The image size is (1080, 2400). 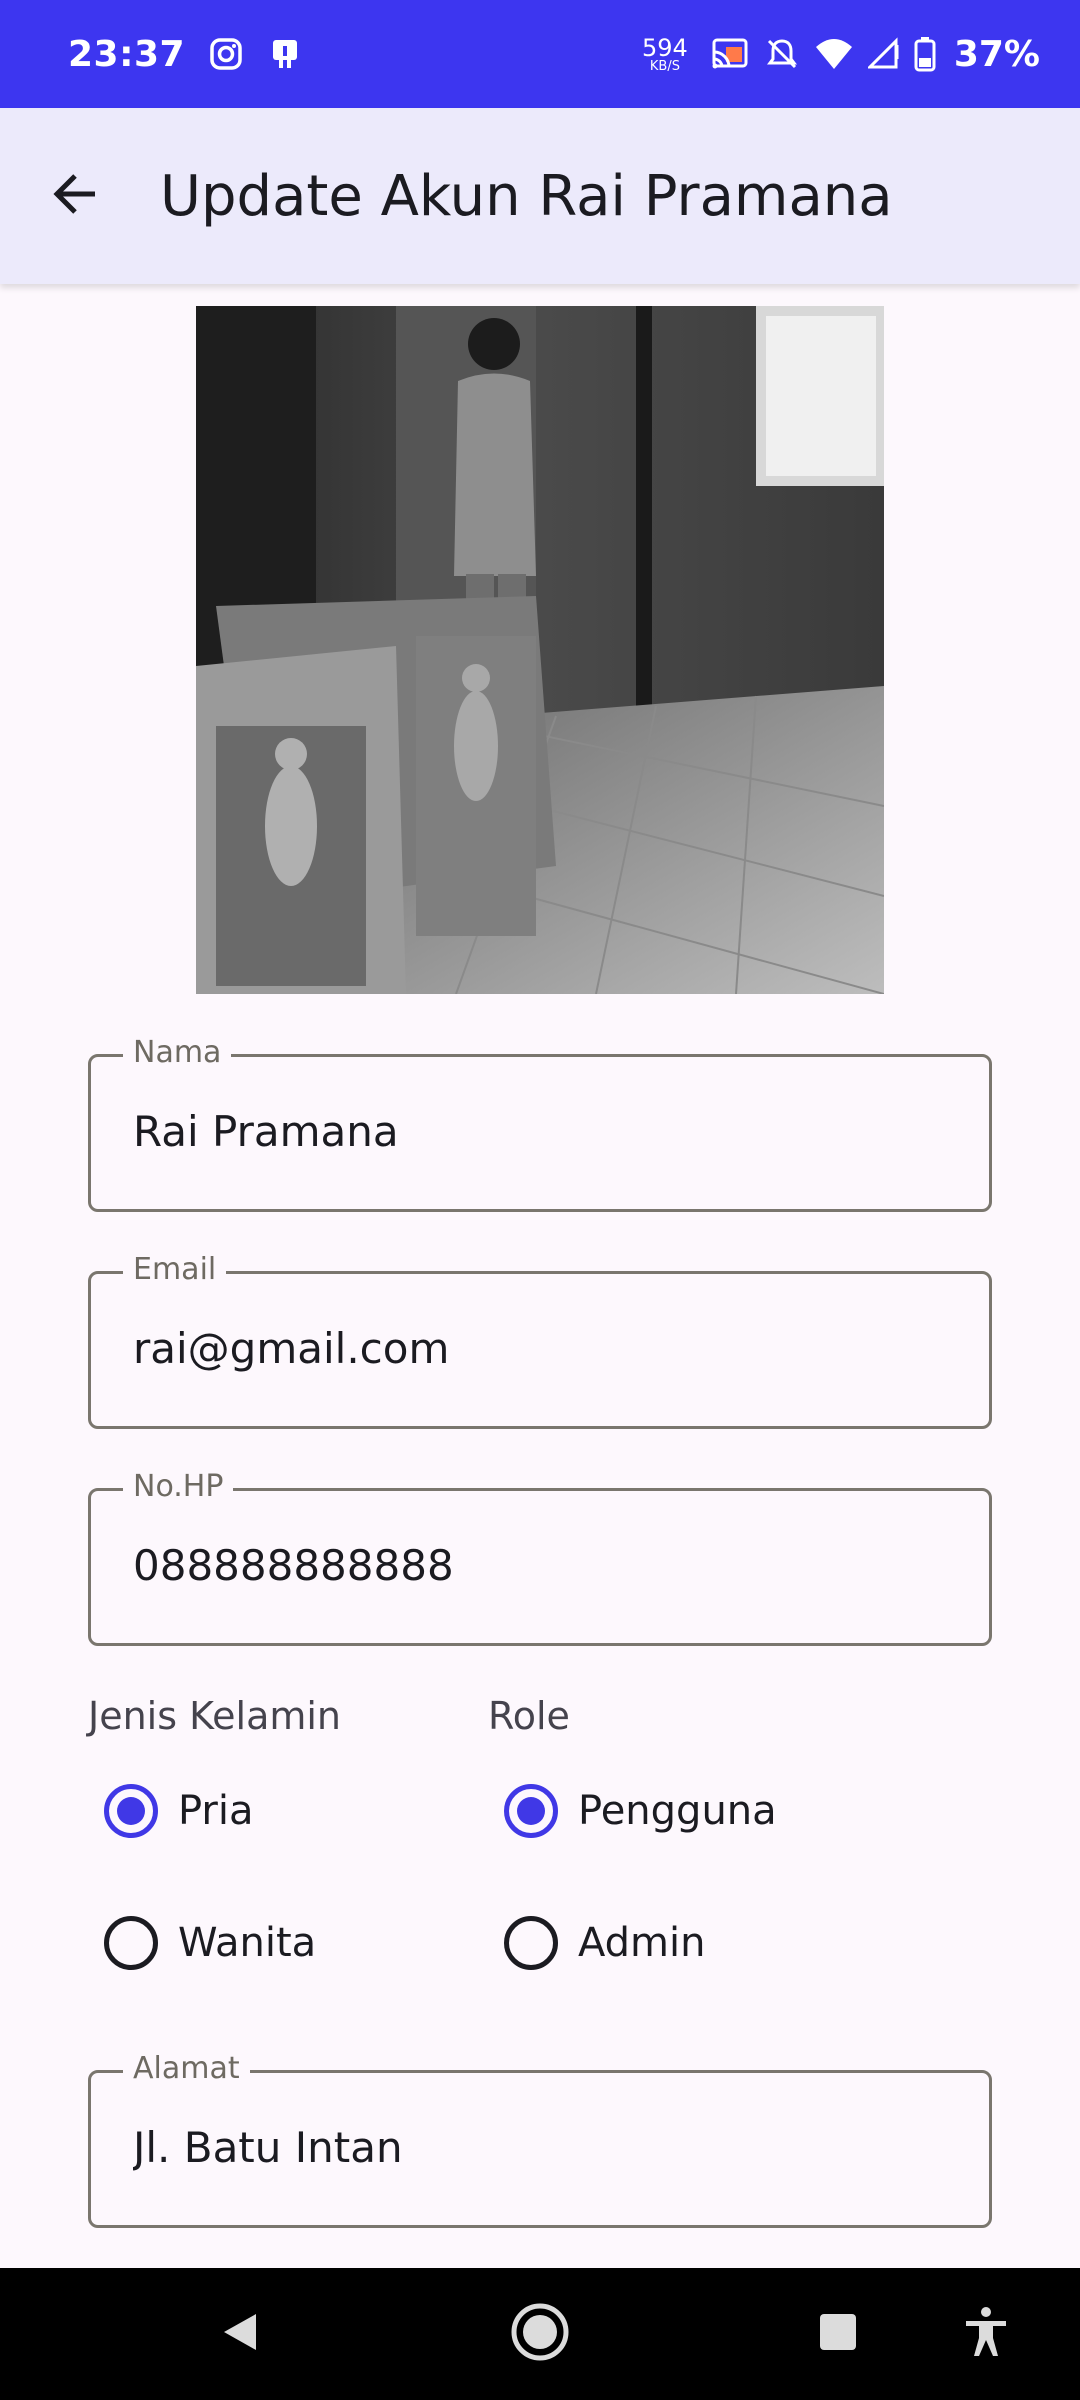 I want to click on radio-pria: Pria, so click(x=179, y=1811).